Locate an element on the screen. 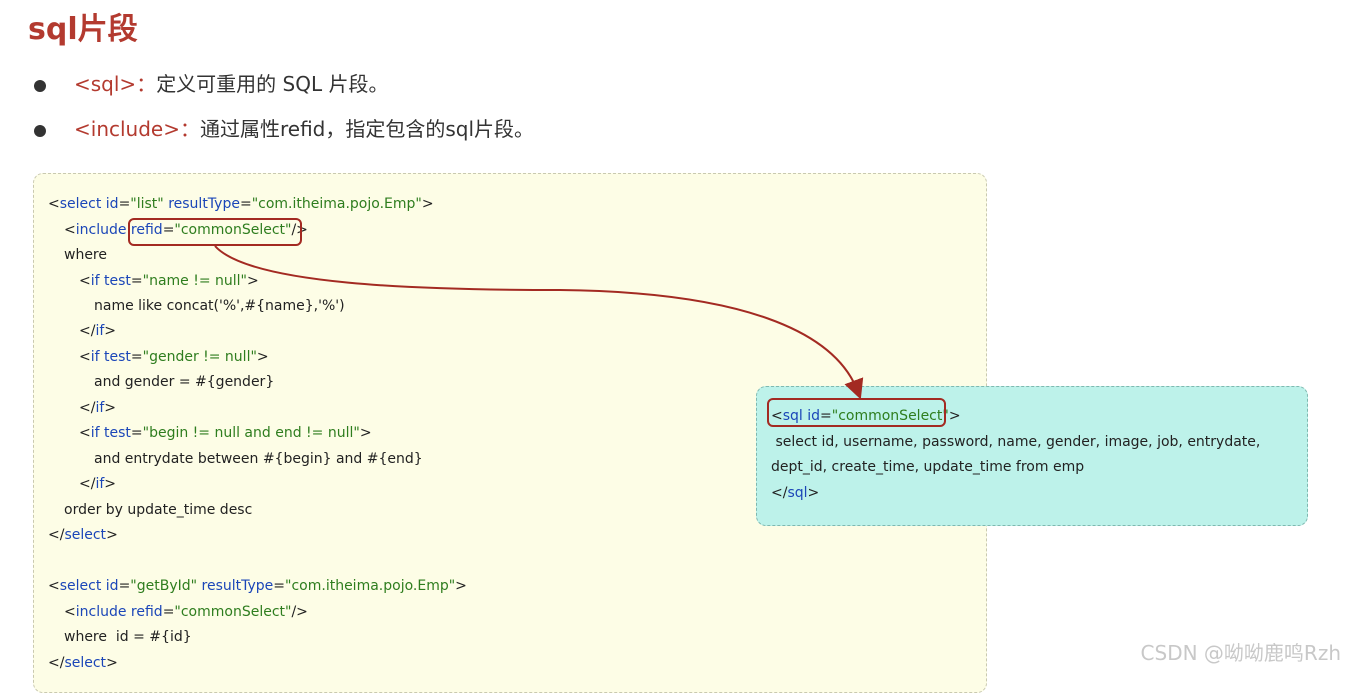  watermark: CSDN @呦呦鹿鸣Rzh is located at coordinates (1240, 653).